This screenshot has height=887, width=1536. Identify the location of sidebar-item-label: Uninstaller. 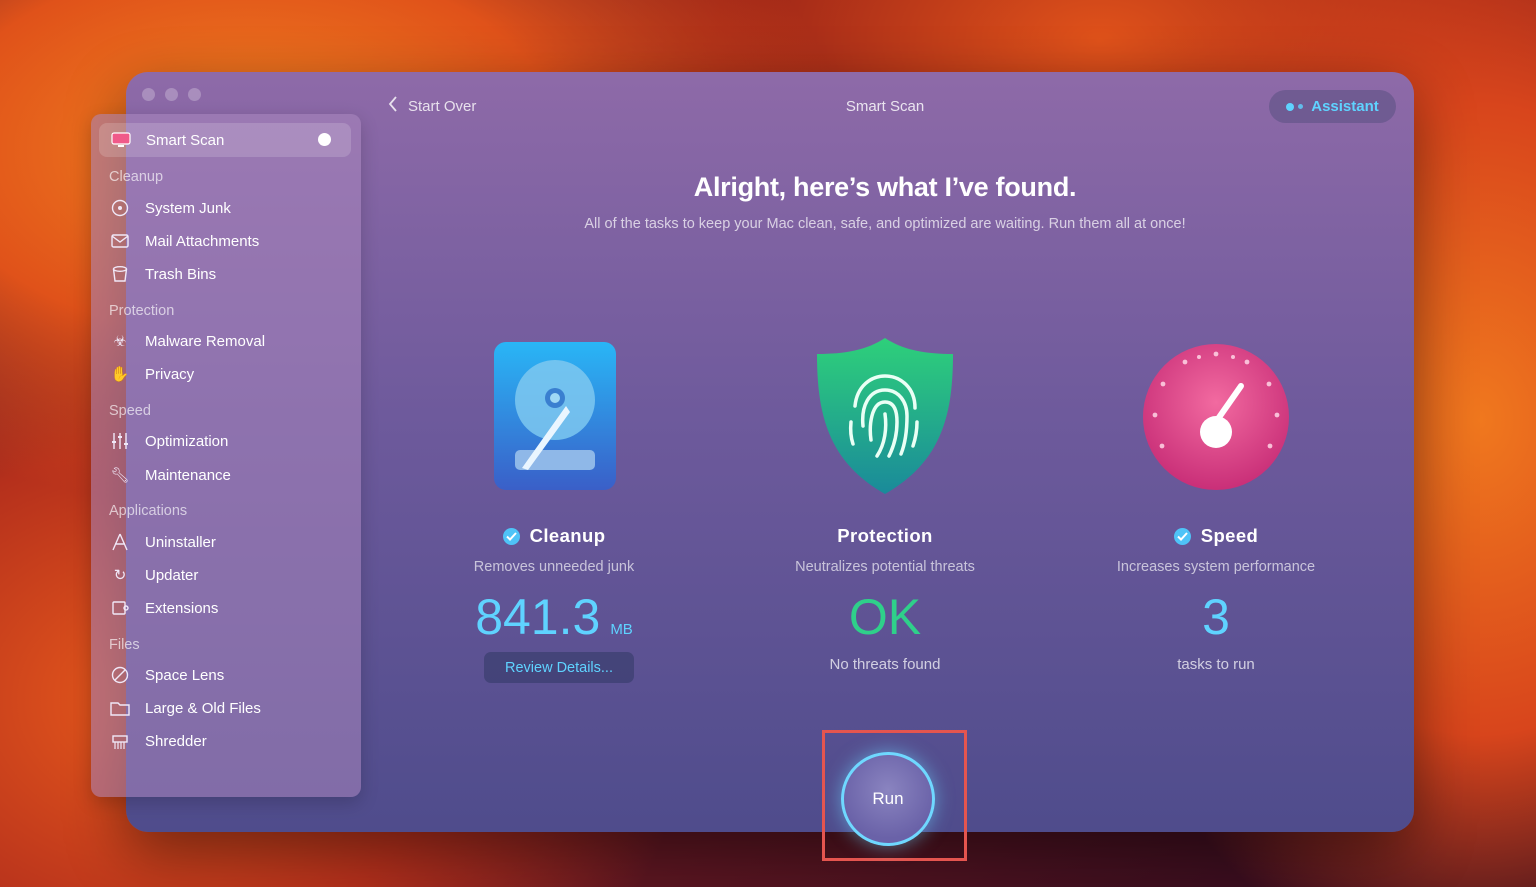
(180, 542).